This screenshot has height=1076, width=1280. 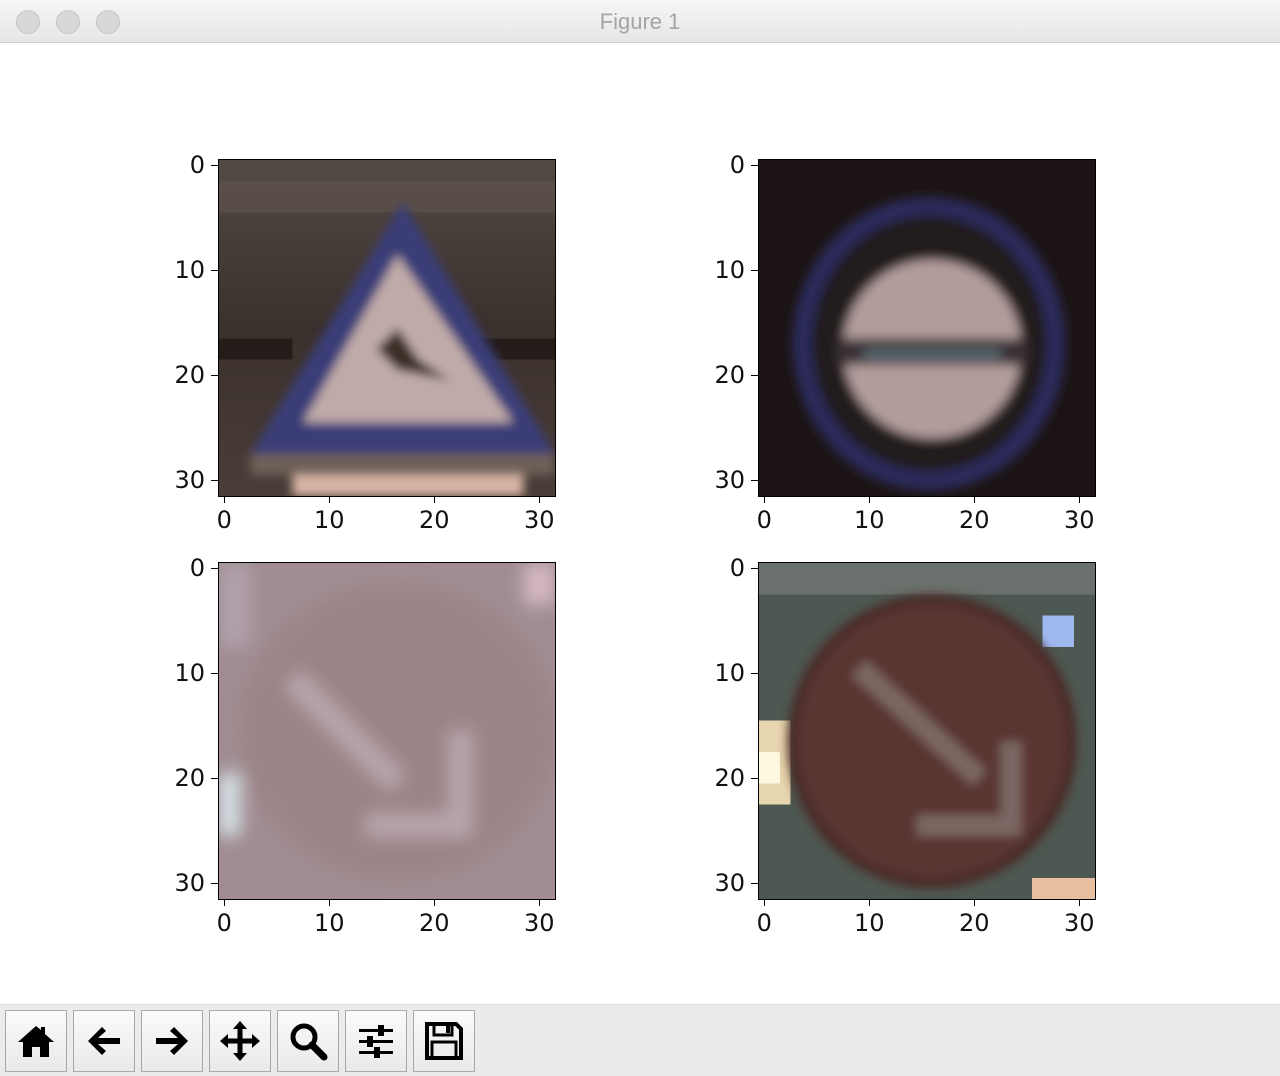 I want to click on home-icon, so click(x=36, y=1041).